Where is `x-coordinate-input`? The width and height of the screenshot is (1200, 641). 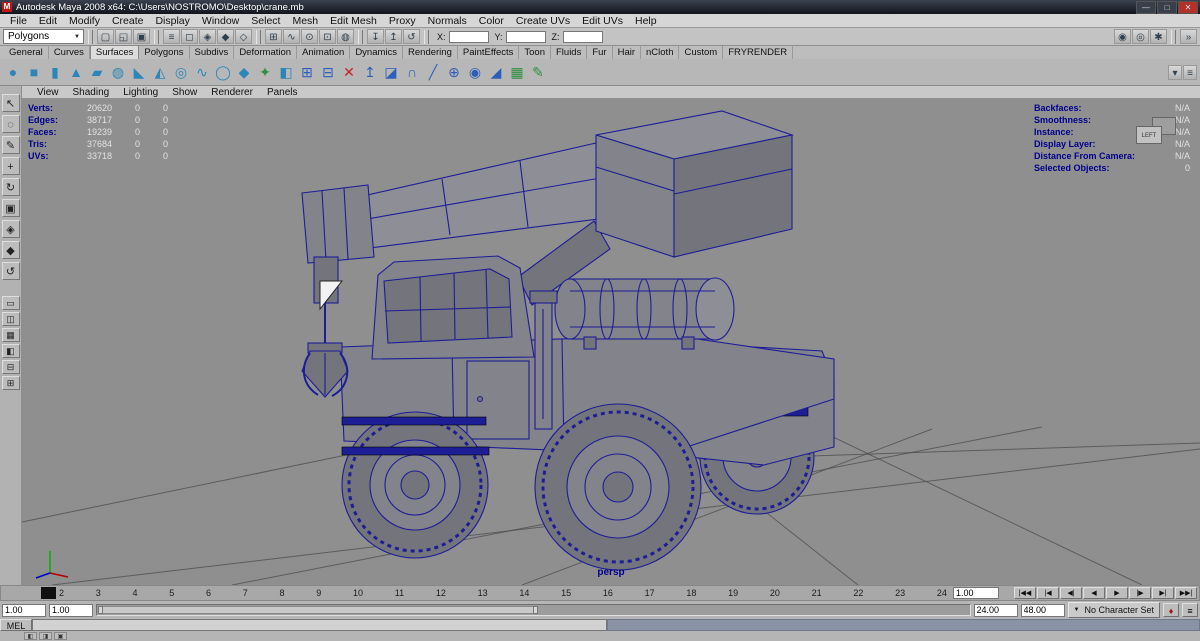
x-coordinate-input is located at coordinates (468, 36).